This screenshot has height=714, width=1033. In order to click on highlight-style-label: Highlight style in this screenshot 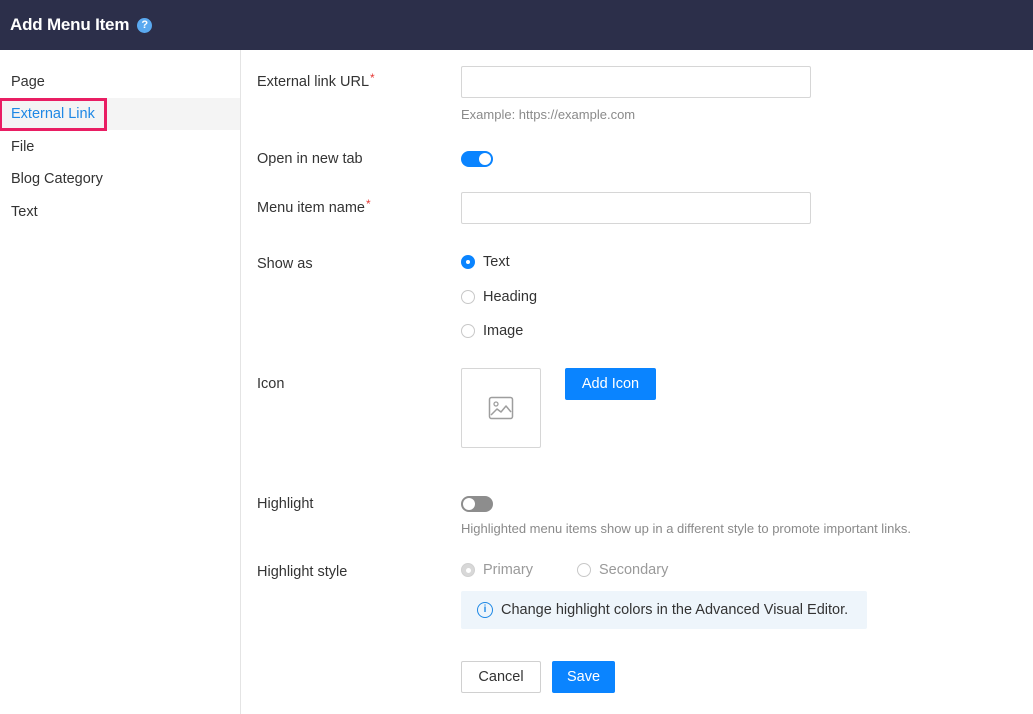, I will do `click(302, 572)`.